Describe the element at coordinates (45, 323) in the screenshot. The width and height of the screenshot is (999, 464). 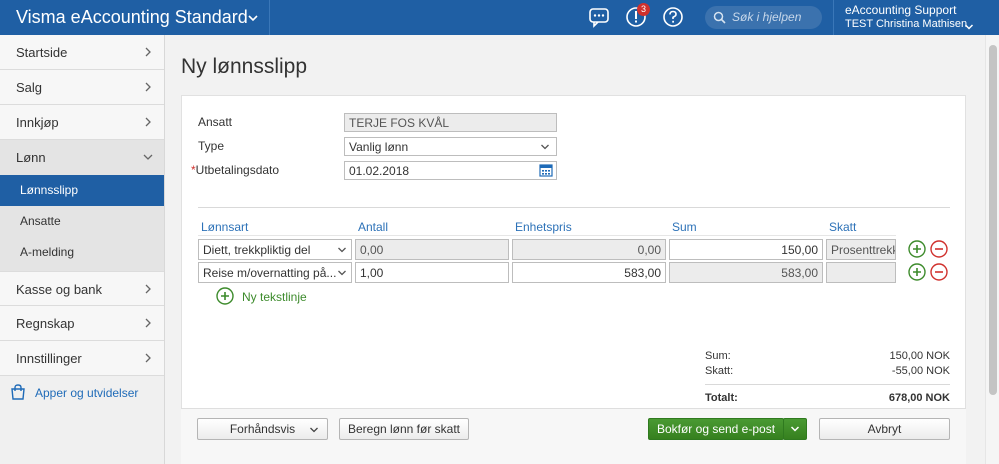
I see `sidebar-item-label: Regnskap` at that location.